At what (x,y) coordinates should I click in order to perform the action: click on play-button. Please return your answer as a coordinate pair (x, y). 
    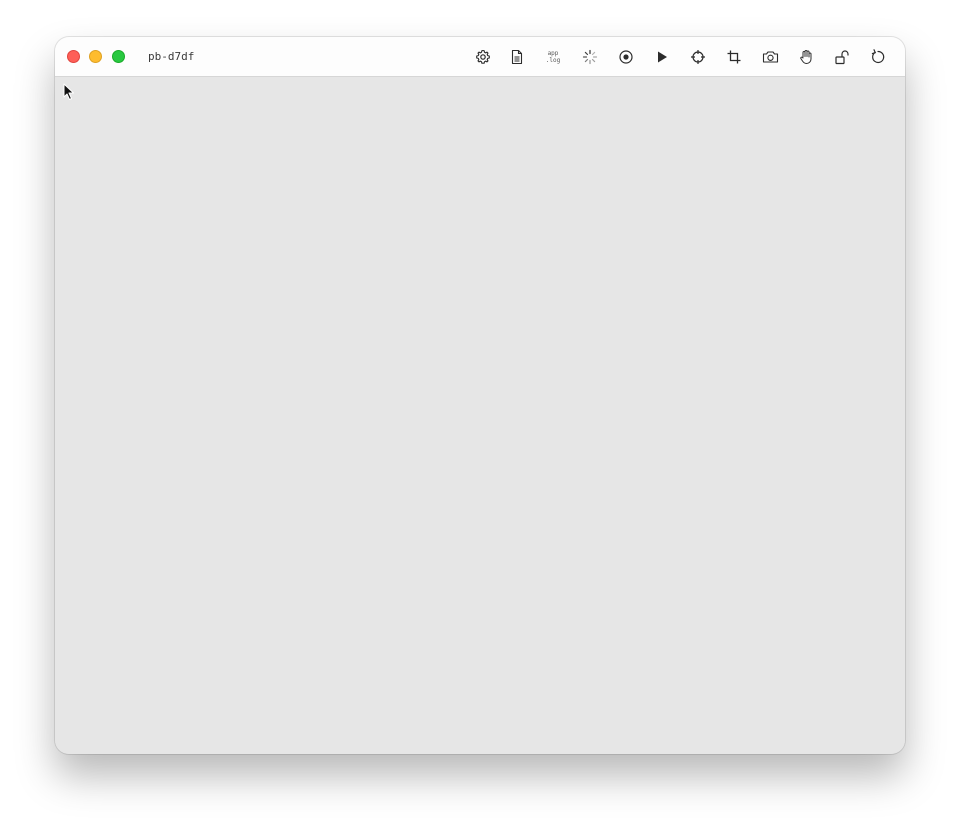
    Looking at the image, I should click on (662, 57).